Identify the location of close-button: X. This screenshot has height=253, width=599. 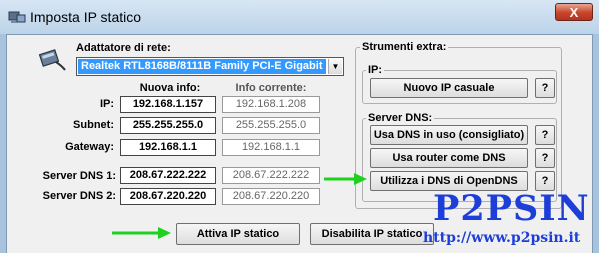
(574, 12).